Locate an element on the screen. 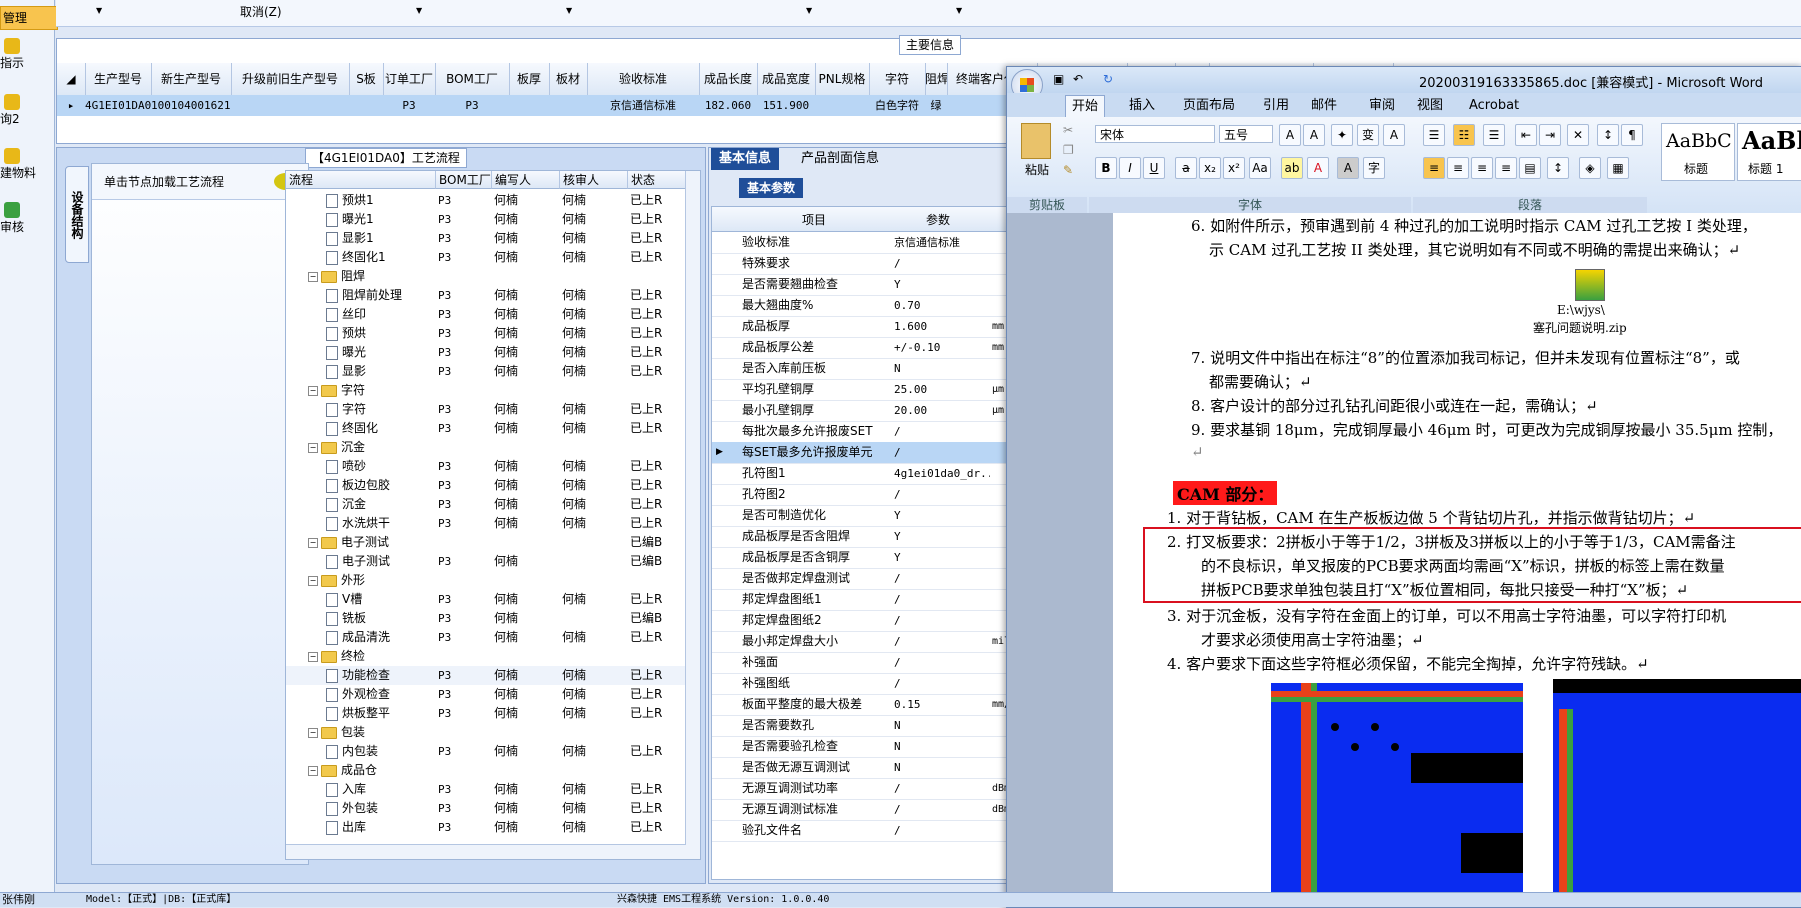  param-row: 平均孔壁铜厚 25.00 μm is located at coordinates (862, 390).